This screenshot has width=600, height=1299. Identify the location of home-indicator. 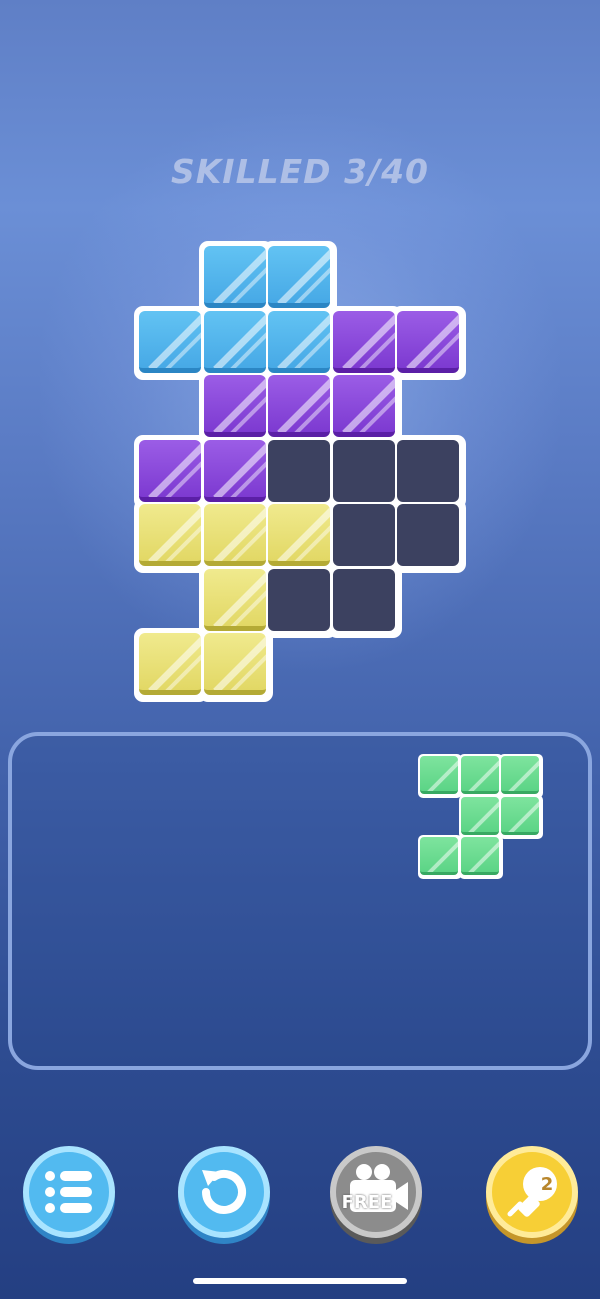
(300, 1281).